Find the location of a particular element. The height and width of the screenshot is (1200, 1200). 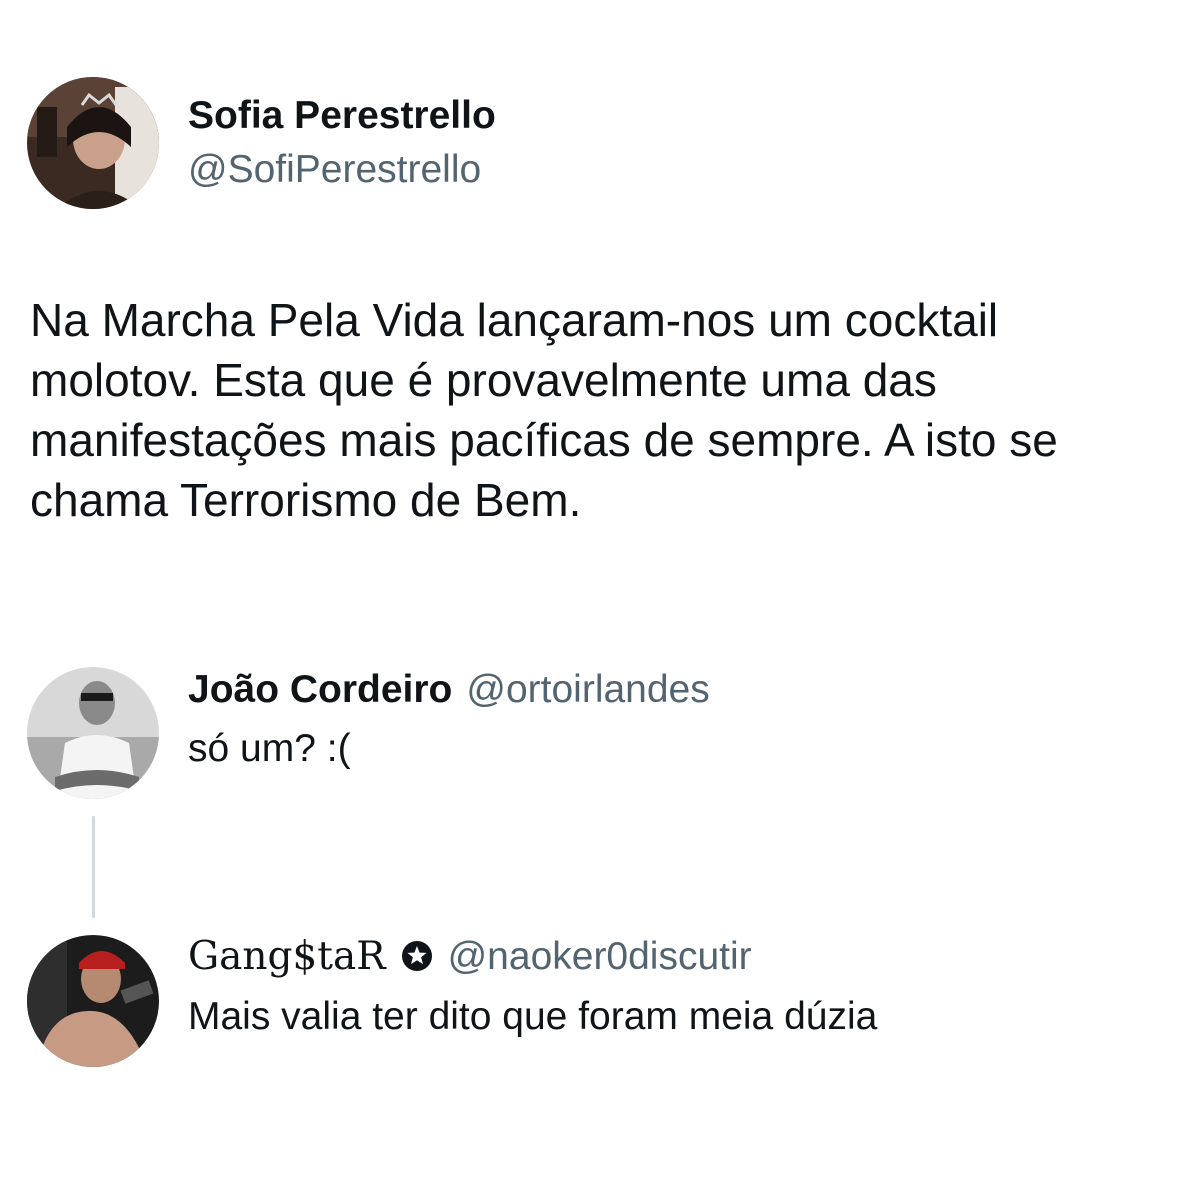

author-display-name: Sofia Perestrello is located at coordinates (342, 116).